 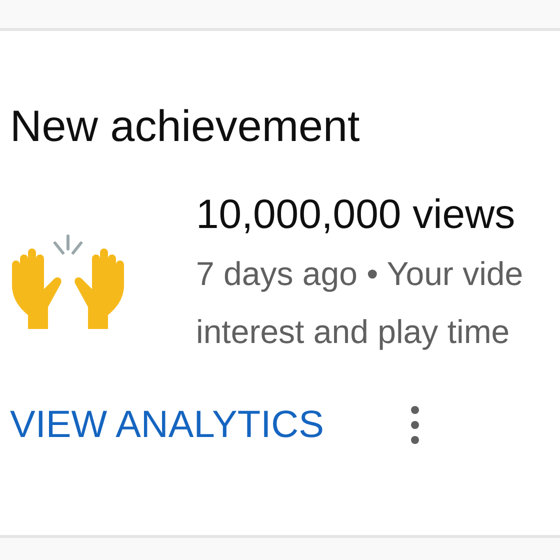 I want to click on achievement-meta: 7 days ago • Your vide, so click(x=360, y=274).